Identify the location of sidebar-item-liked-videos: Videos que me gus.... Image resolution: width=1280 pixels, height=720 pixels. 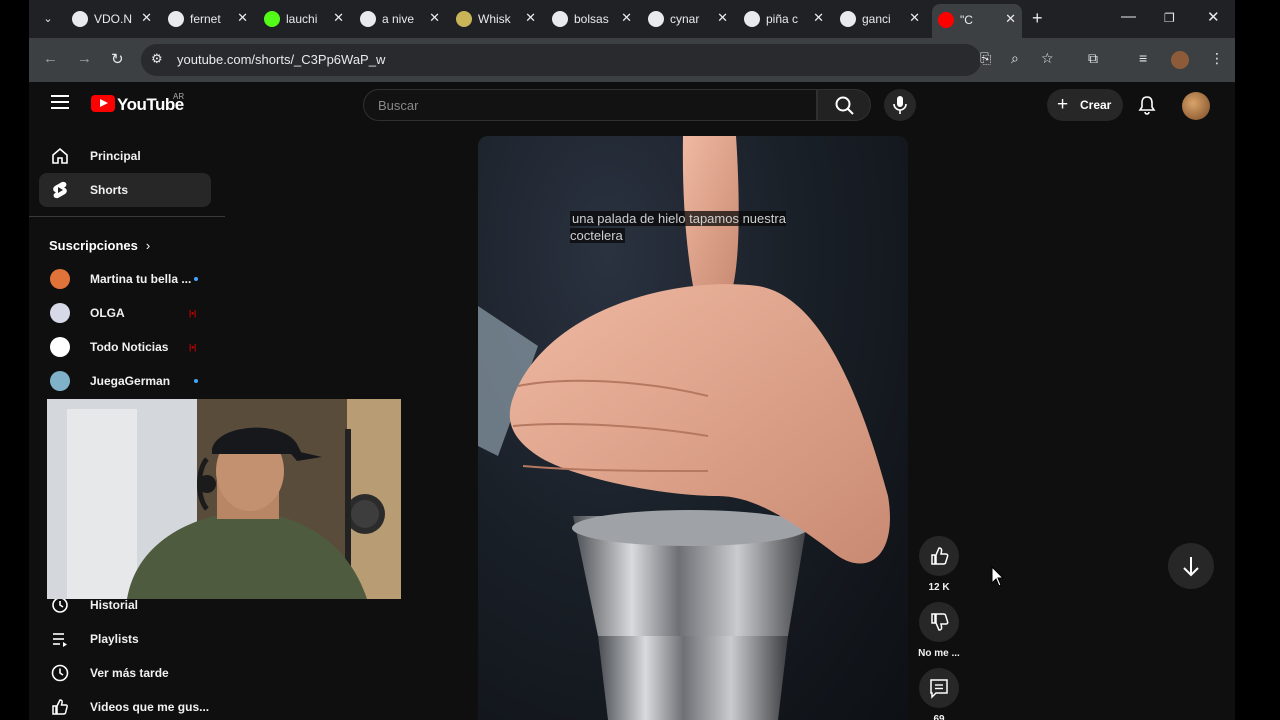
(125, 705).